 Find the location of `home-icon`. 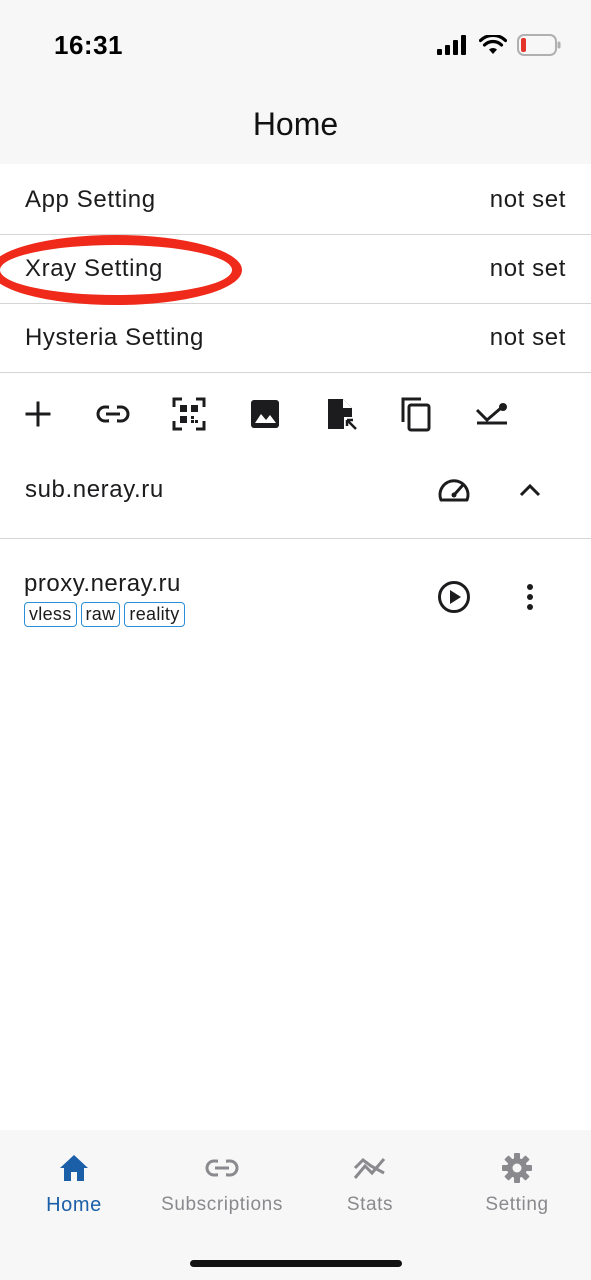

home-icon is located at coordinates (74, 1168).